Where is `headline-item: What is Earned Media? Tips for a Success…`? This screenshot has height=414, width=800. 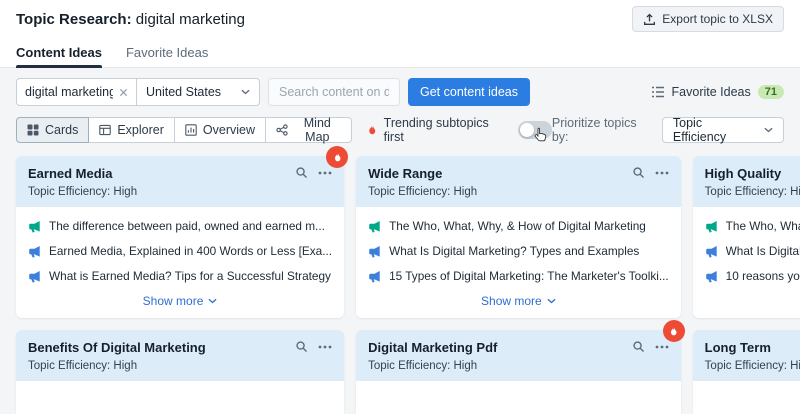 headline-item: What is Earned Media? Tips for a Success… is located at coordinates (180, 276).